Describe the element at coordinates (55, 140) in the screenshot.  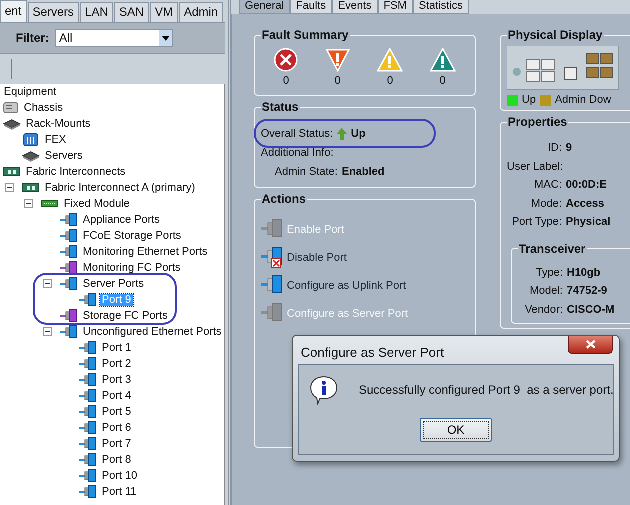
I see `tree-item: FEX` at that location.